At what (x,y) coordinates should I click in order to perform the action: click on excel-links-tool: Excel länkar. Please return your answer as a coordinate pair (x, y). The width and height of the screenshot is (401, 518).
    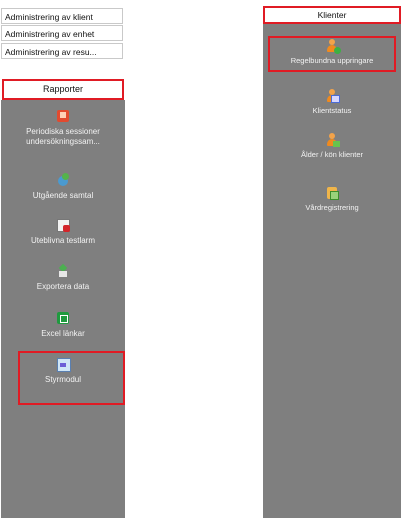
    Looking at the image, I should click on (63, 325).